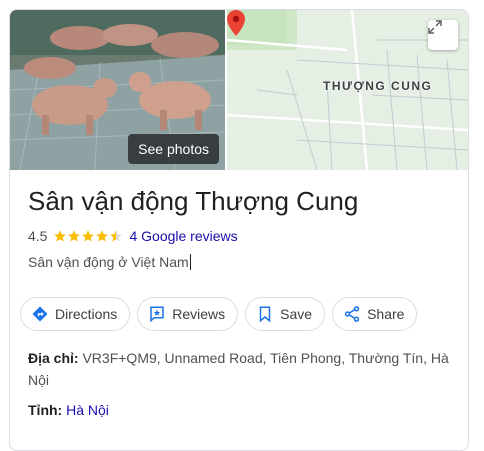  I want to click on share-label: Share, so click(386, 314).